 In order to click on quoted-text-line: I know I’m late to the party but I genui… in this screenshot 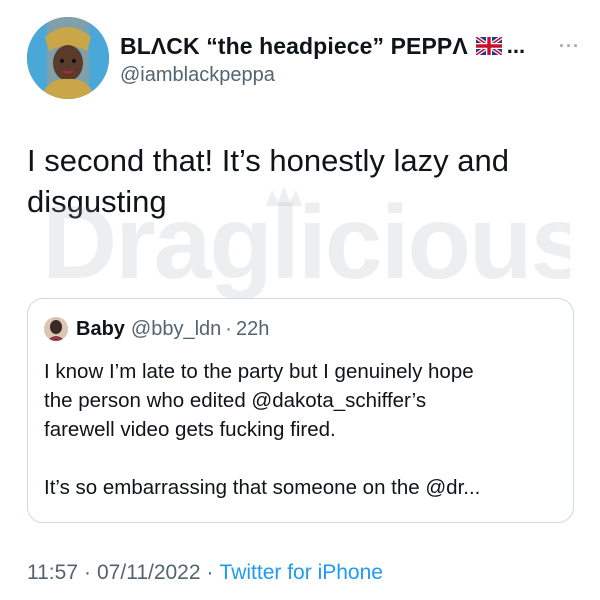, I will do `click(259, 371)`.